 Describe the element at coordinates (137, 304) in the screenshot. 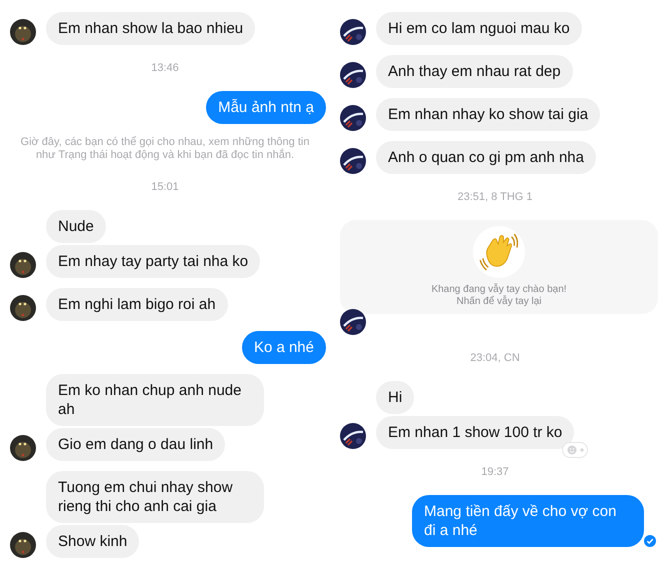

I see `message-bubble: Em nghi lam bigo roi ah` at that location.